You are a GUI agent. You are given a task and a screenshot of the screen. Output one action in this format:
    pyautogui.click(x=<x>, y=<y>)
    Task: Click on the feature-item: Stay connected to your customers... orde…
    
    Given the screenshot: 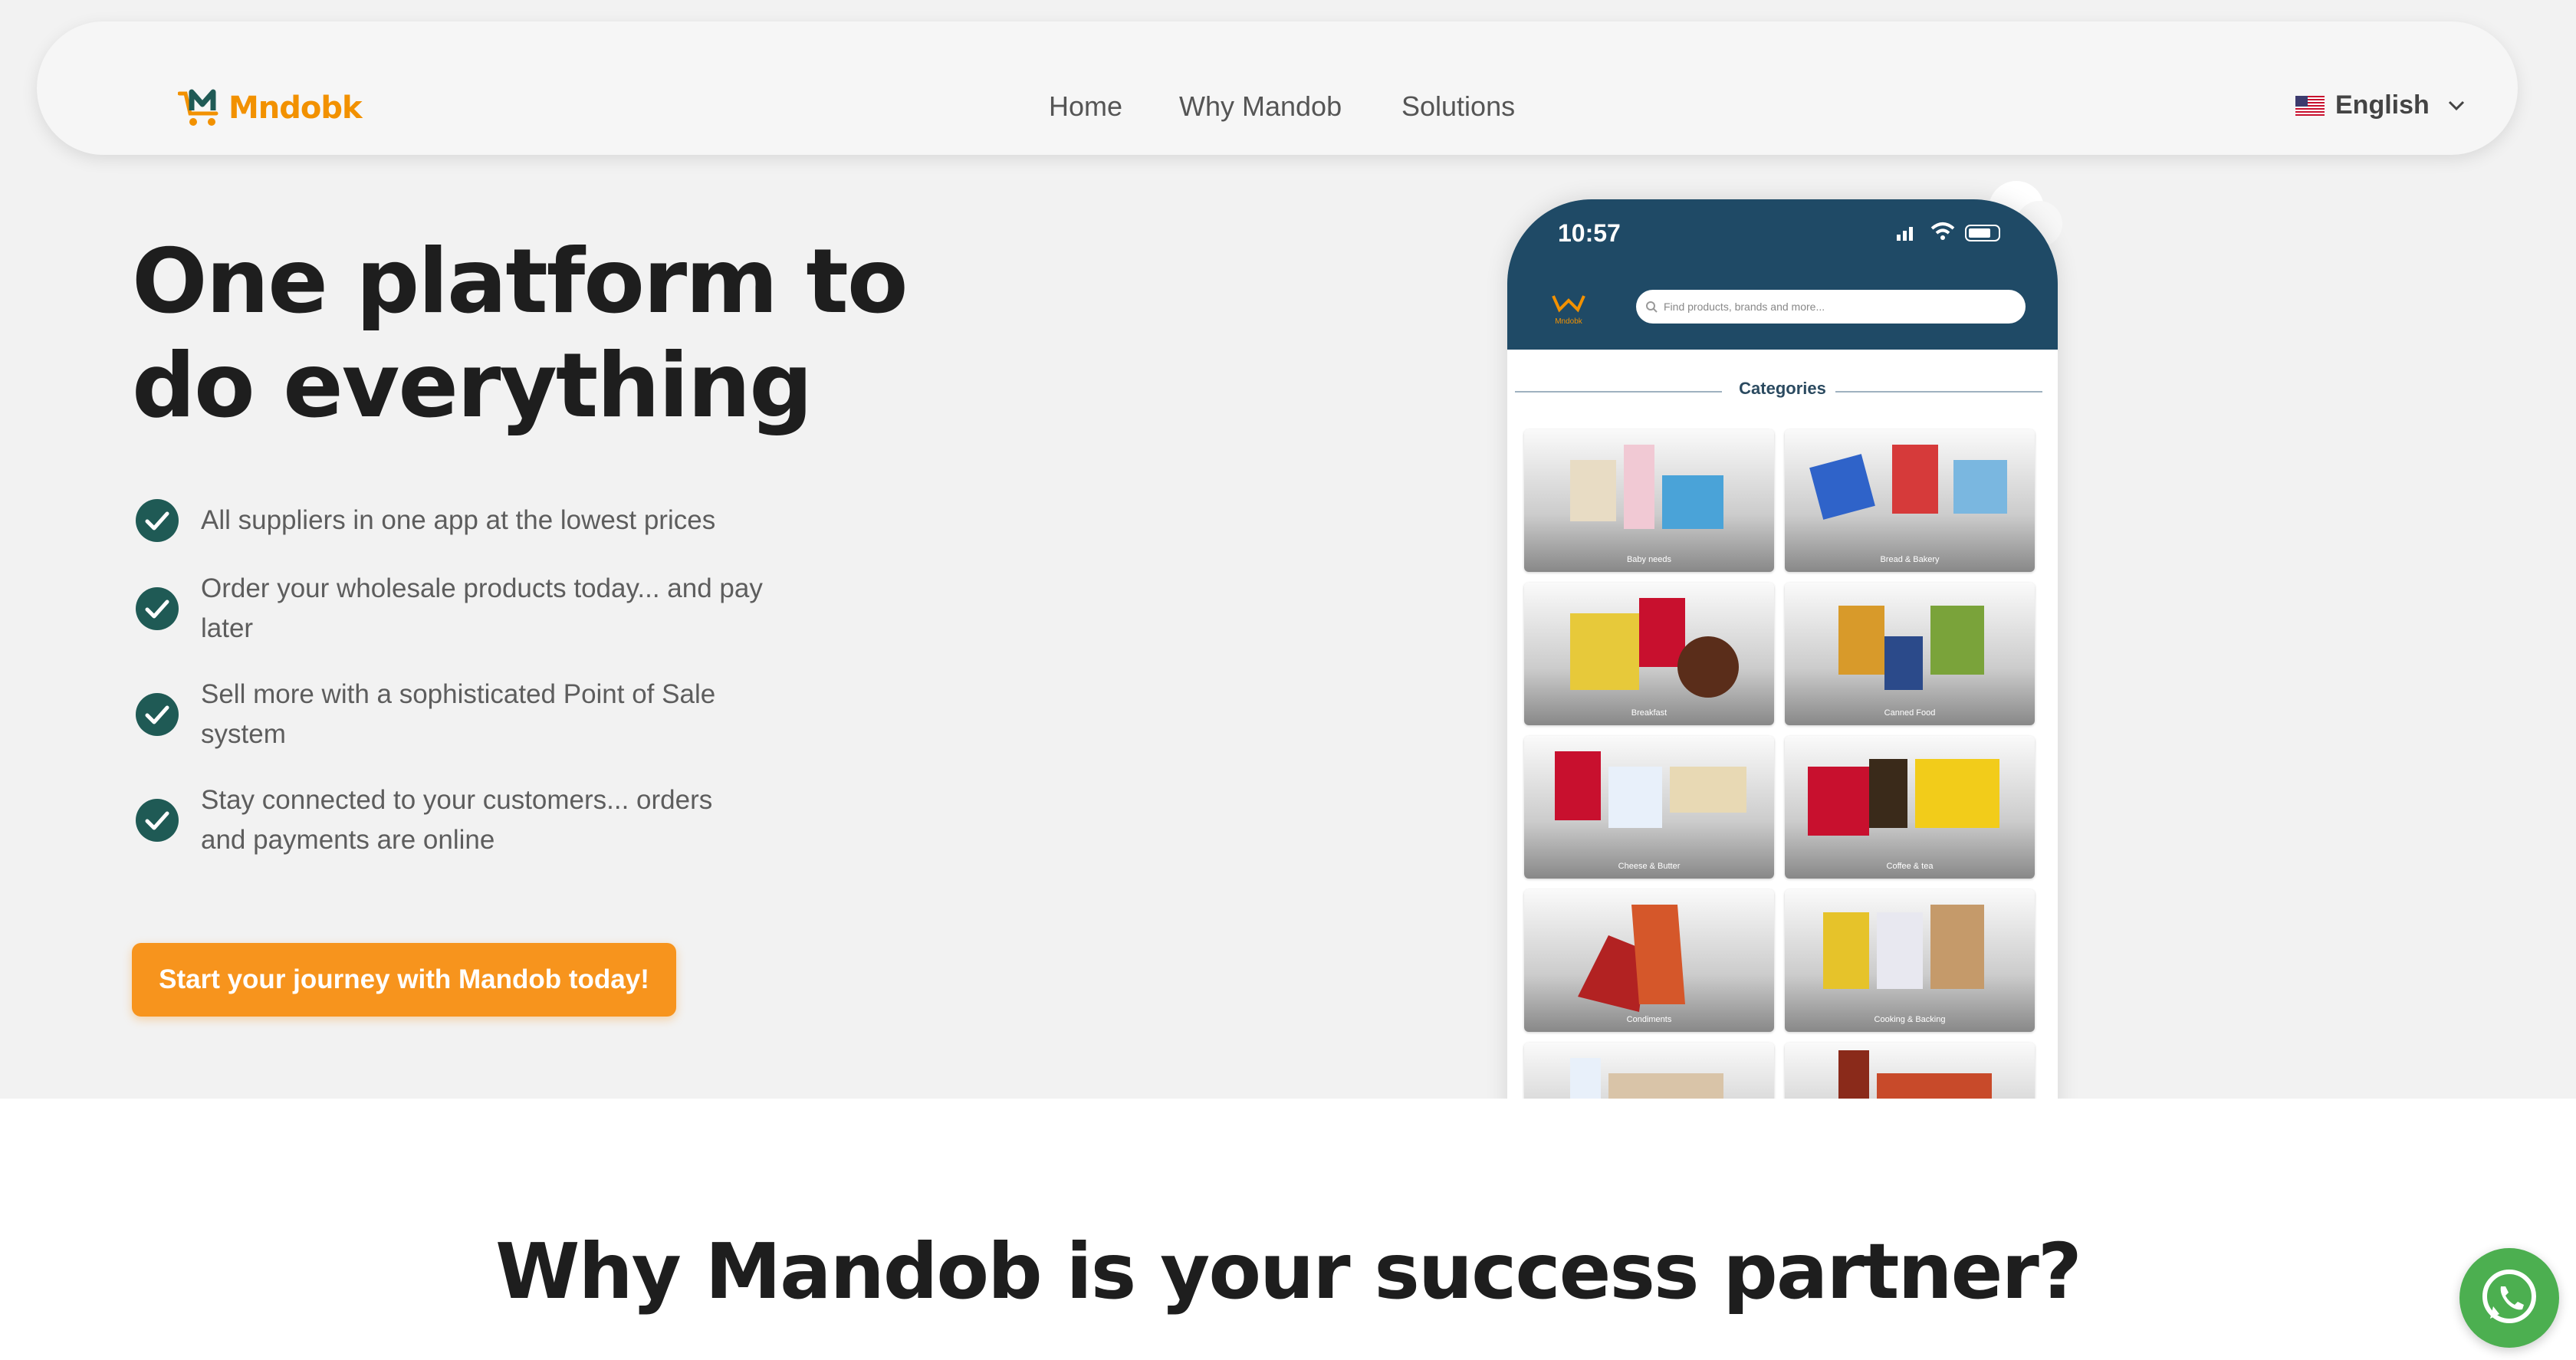 What is the action you would take?
    pyautogui.click(x=450, y=820)
    